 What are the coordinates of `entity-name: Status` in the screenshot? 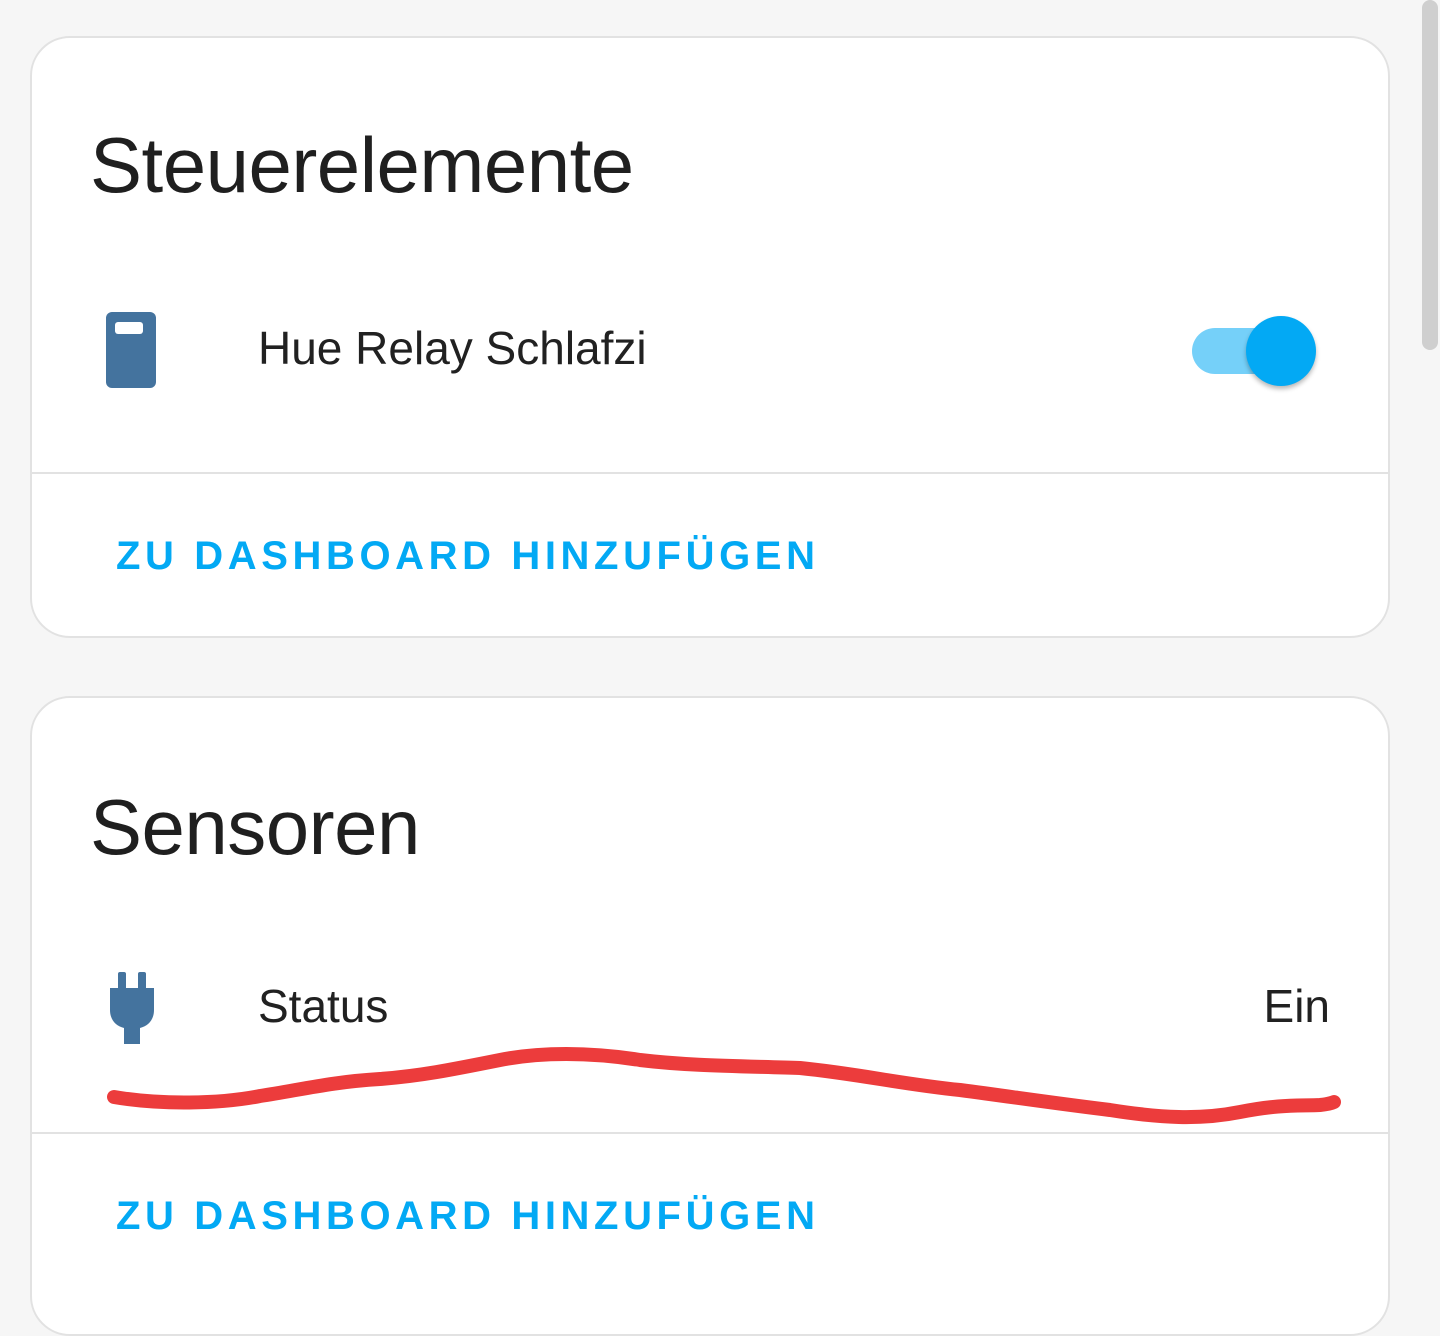 It's located at (323, 1006).